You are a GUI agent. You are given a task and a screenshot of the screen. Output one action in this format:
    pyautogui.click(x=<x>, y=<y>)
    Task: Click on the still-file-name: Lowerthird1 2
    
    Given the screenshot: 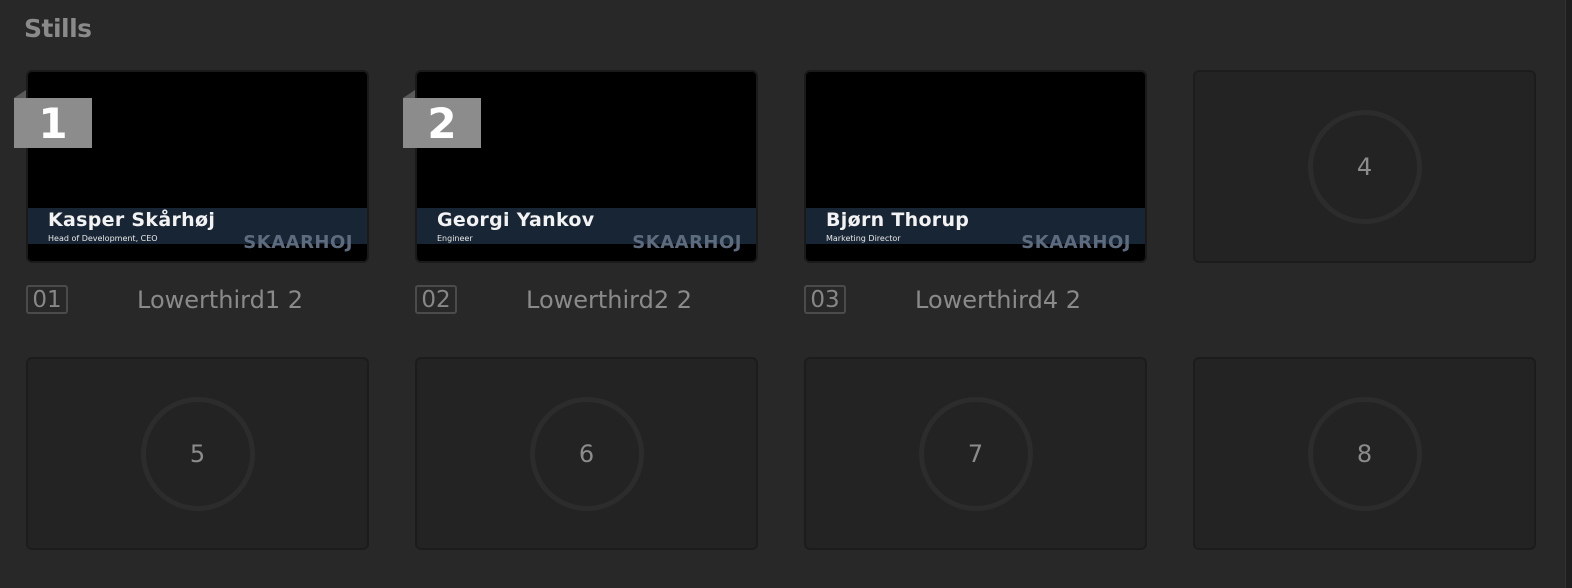 What is the action you would take?
    pyautogui.click(x=220, y=300)
    